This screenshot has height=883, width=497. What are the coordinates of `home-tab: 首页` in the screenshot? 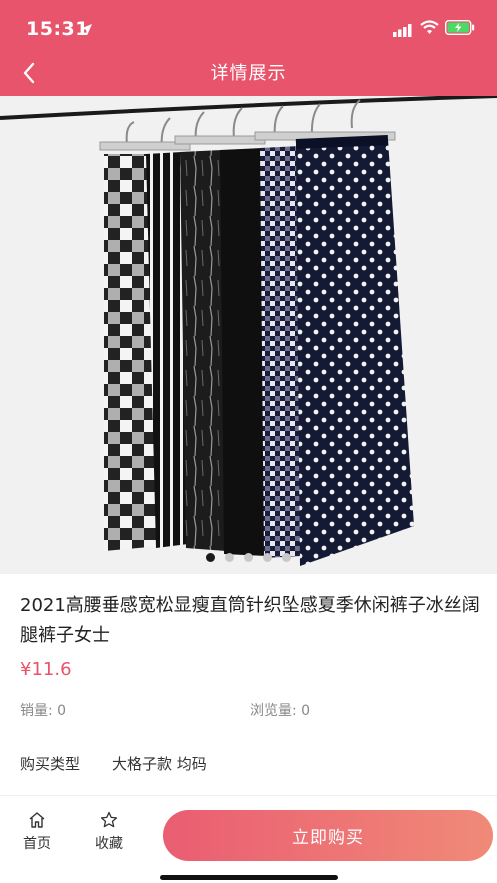 It's located at (37, 832).